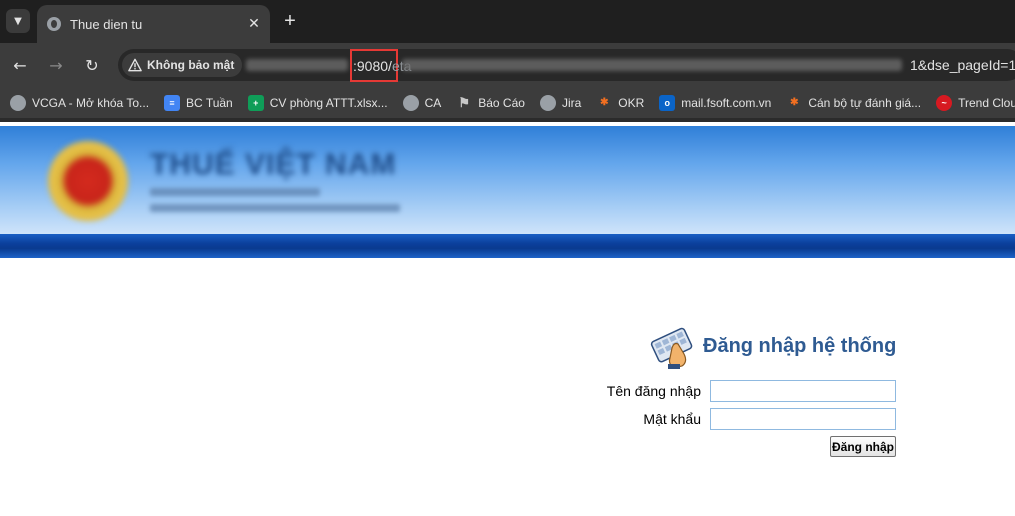  I want to click on password-label: Mật khẩu, so click(672, 419).